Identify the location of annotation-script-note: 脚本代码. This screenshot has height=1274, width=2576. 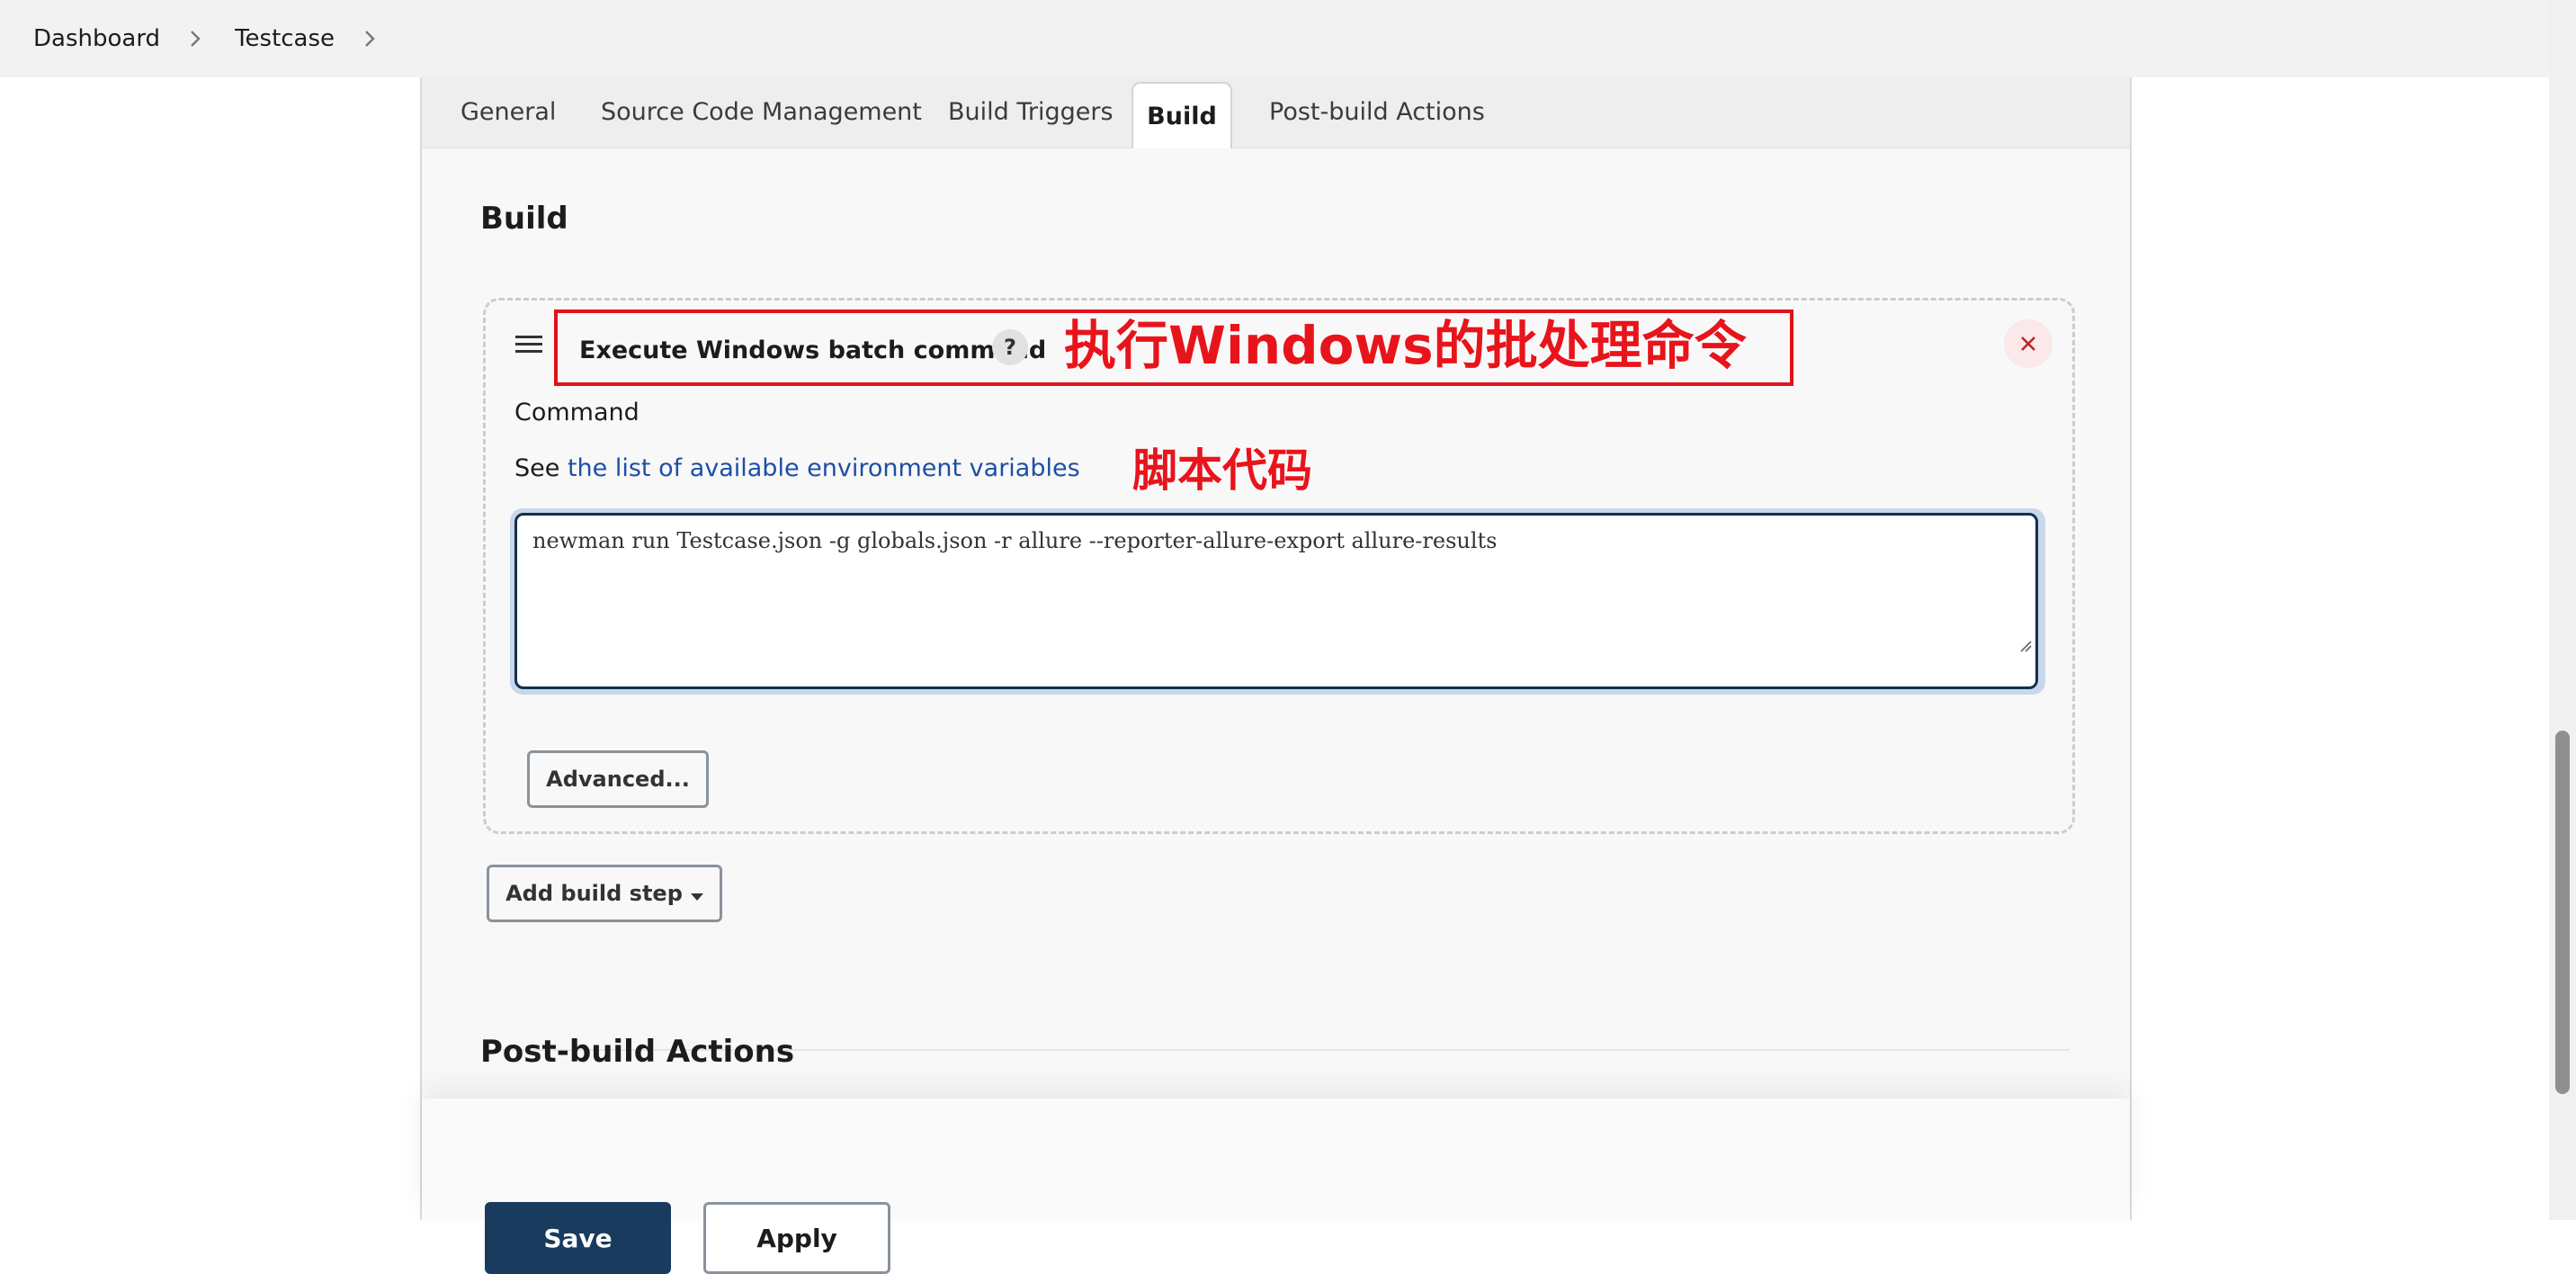
(1222, 470).